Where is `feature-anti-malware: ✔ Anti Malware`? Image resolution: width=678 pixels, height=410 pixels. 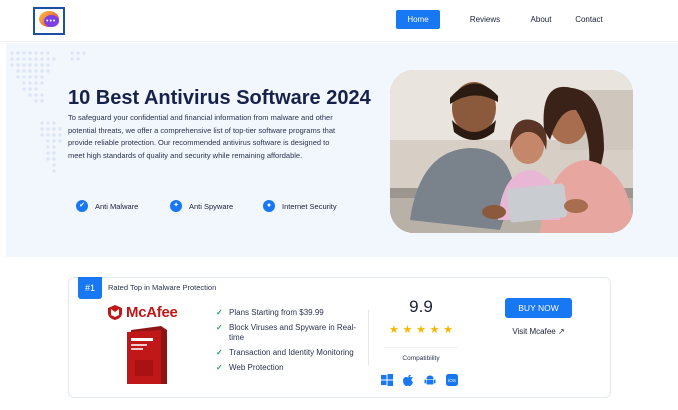 feature-anti-malware: ✔ Anti Malware is located at coordinates (107, 206).